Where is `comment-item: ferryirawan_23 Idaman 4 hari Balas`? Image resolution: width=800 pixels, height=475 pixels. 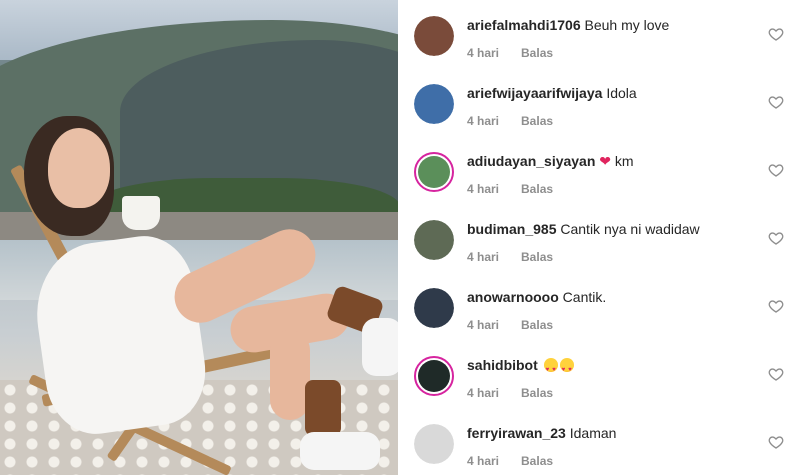
comment-item: ferryirawan_23 Idaman 4 hari Balas is located at coordinates (606, 441).